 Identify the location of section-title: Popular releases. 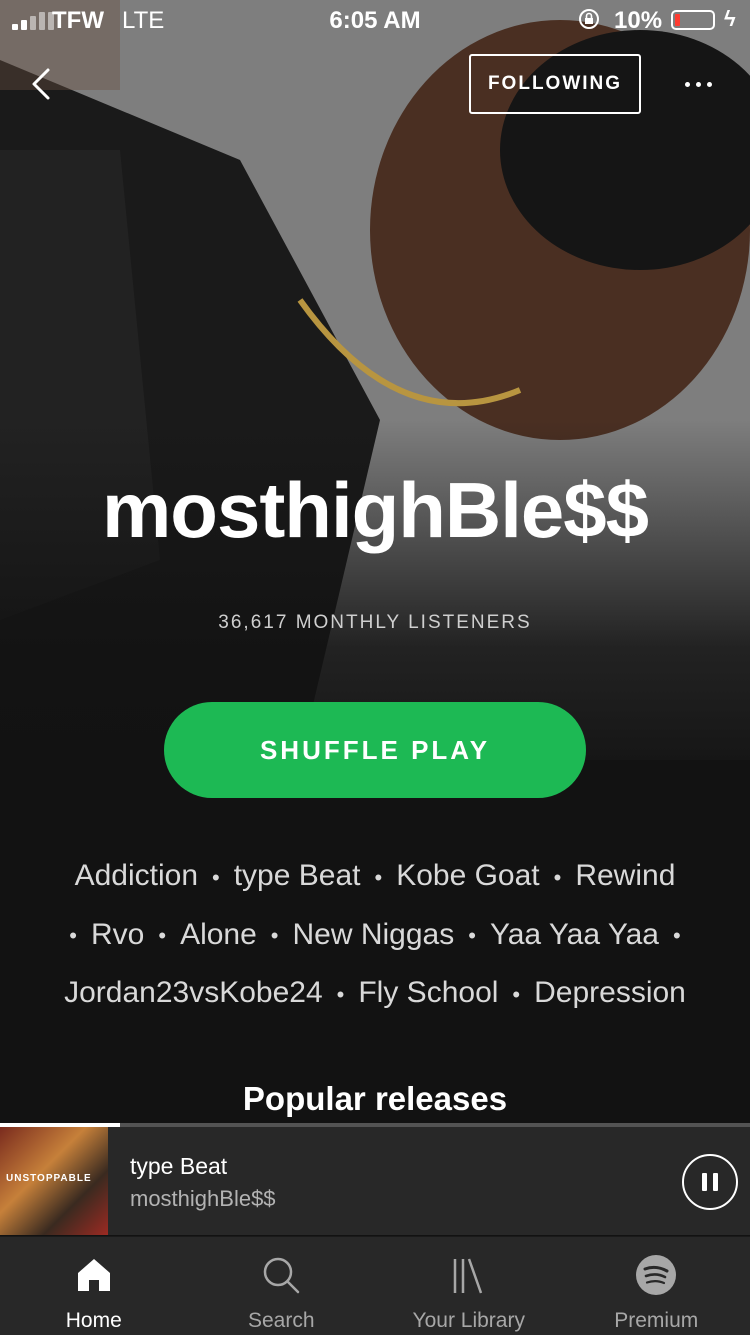
(375, 1099).